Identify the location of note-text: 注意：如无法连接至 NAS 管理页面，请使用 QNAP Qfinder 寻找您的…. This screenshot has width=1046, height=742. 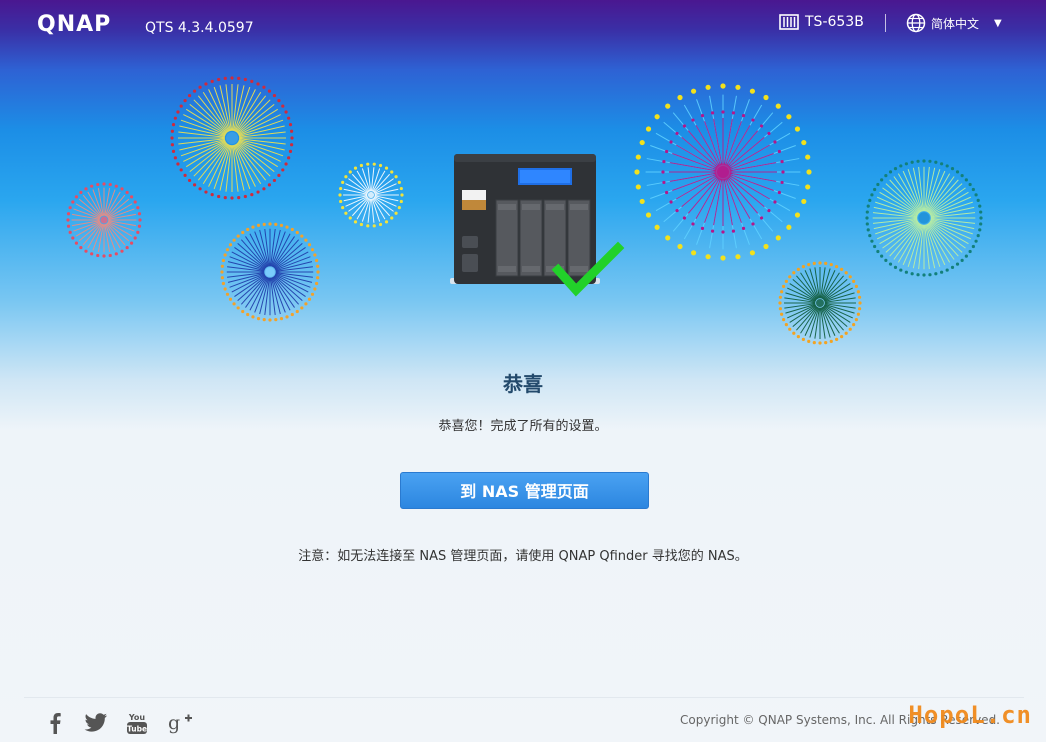
(523, 556).